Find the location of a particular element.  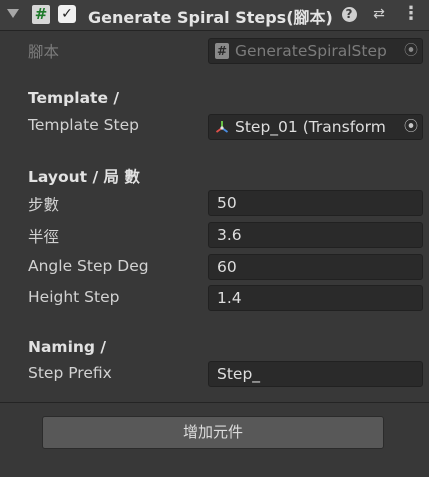

step-prefix-label: Step Prefix is located at coordinates (70, 373).